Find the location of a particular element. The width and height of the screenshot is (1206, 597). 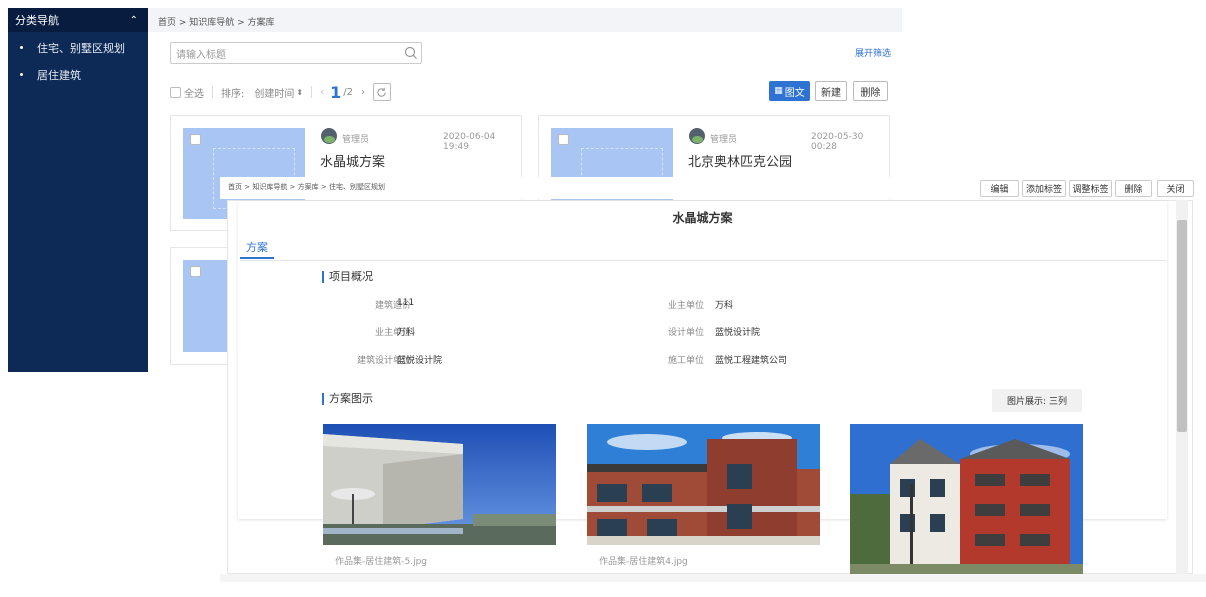

field-label: 建筑设计单位 is located at coordinates (383, 361).